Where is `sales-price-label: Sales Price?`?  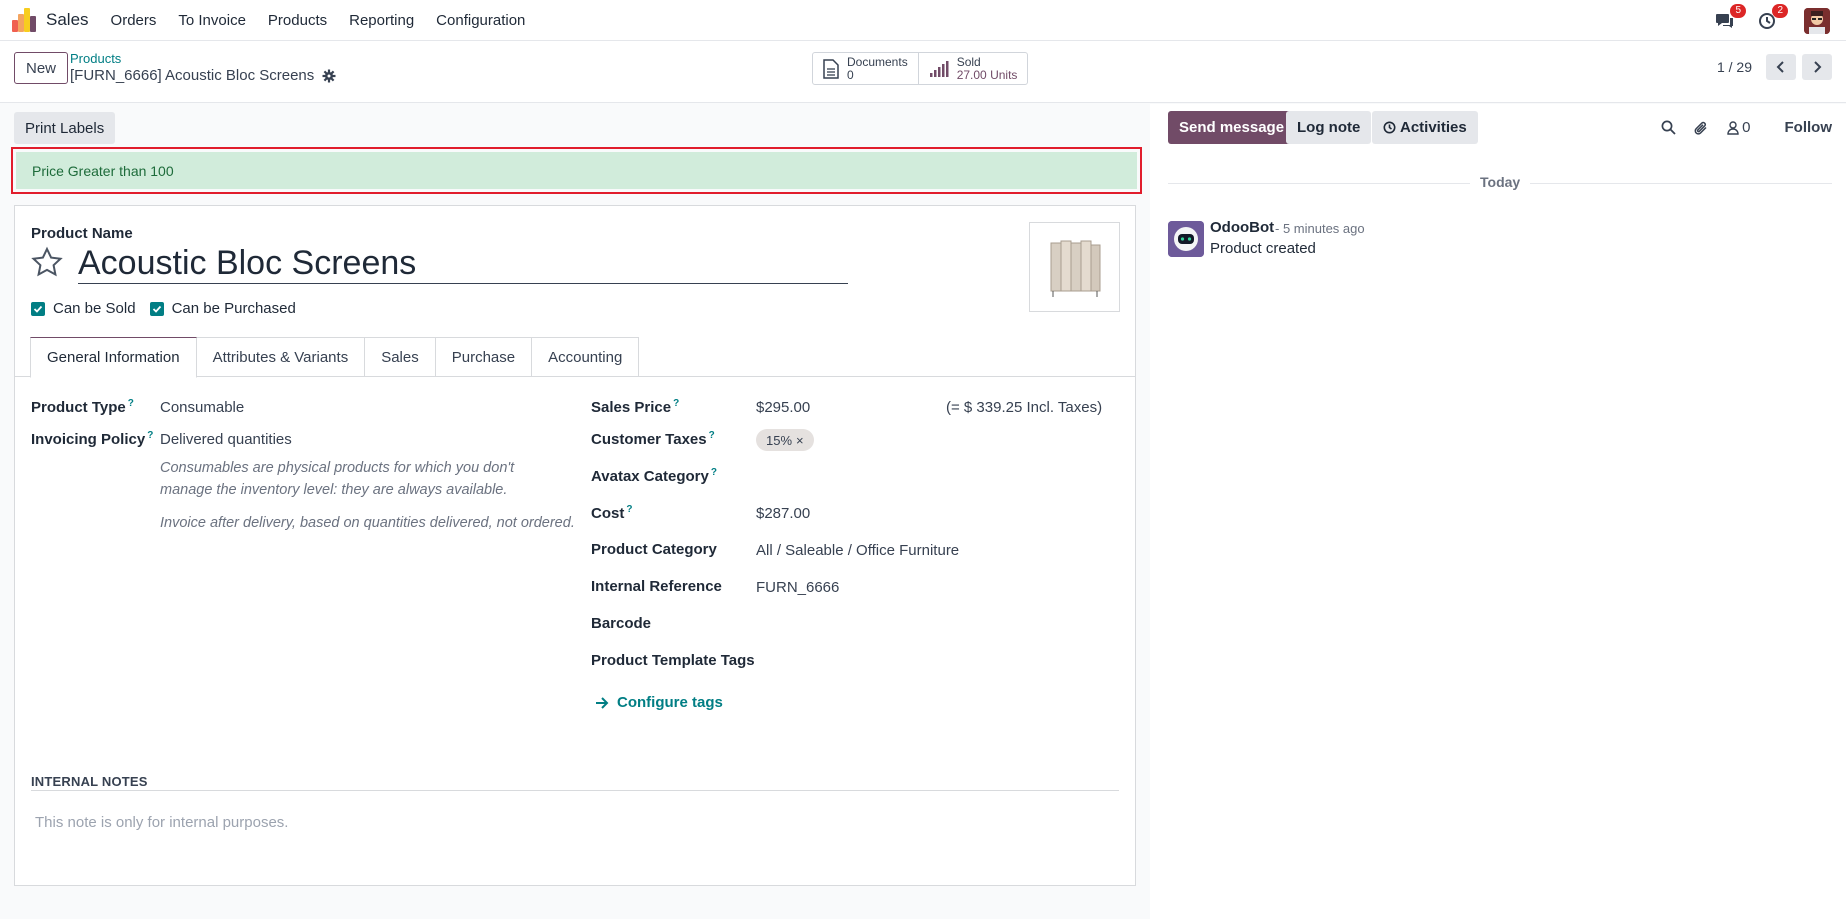
sales-price-label: Sales Price? is located at coordinates (635, 407).